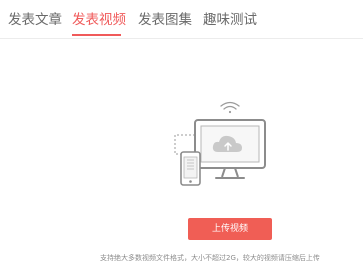 The image size is (363, 270). What do you see at coordinates (220, 143) in the screenshot?
I see `video-upload-devices-icon` at bounding box center [220, 143].